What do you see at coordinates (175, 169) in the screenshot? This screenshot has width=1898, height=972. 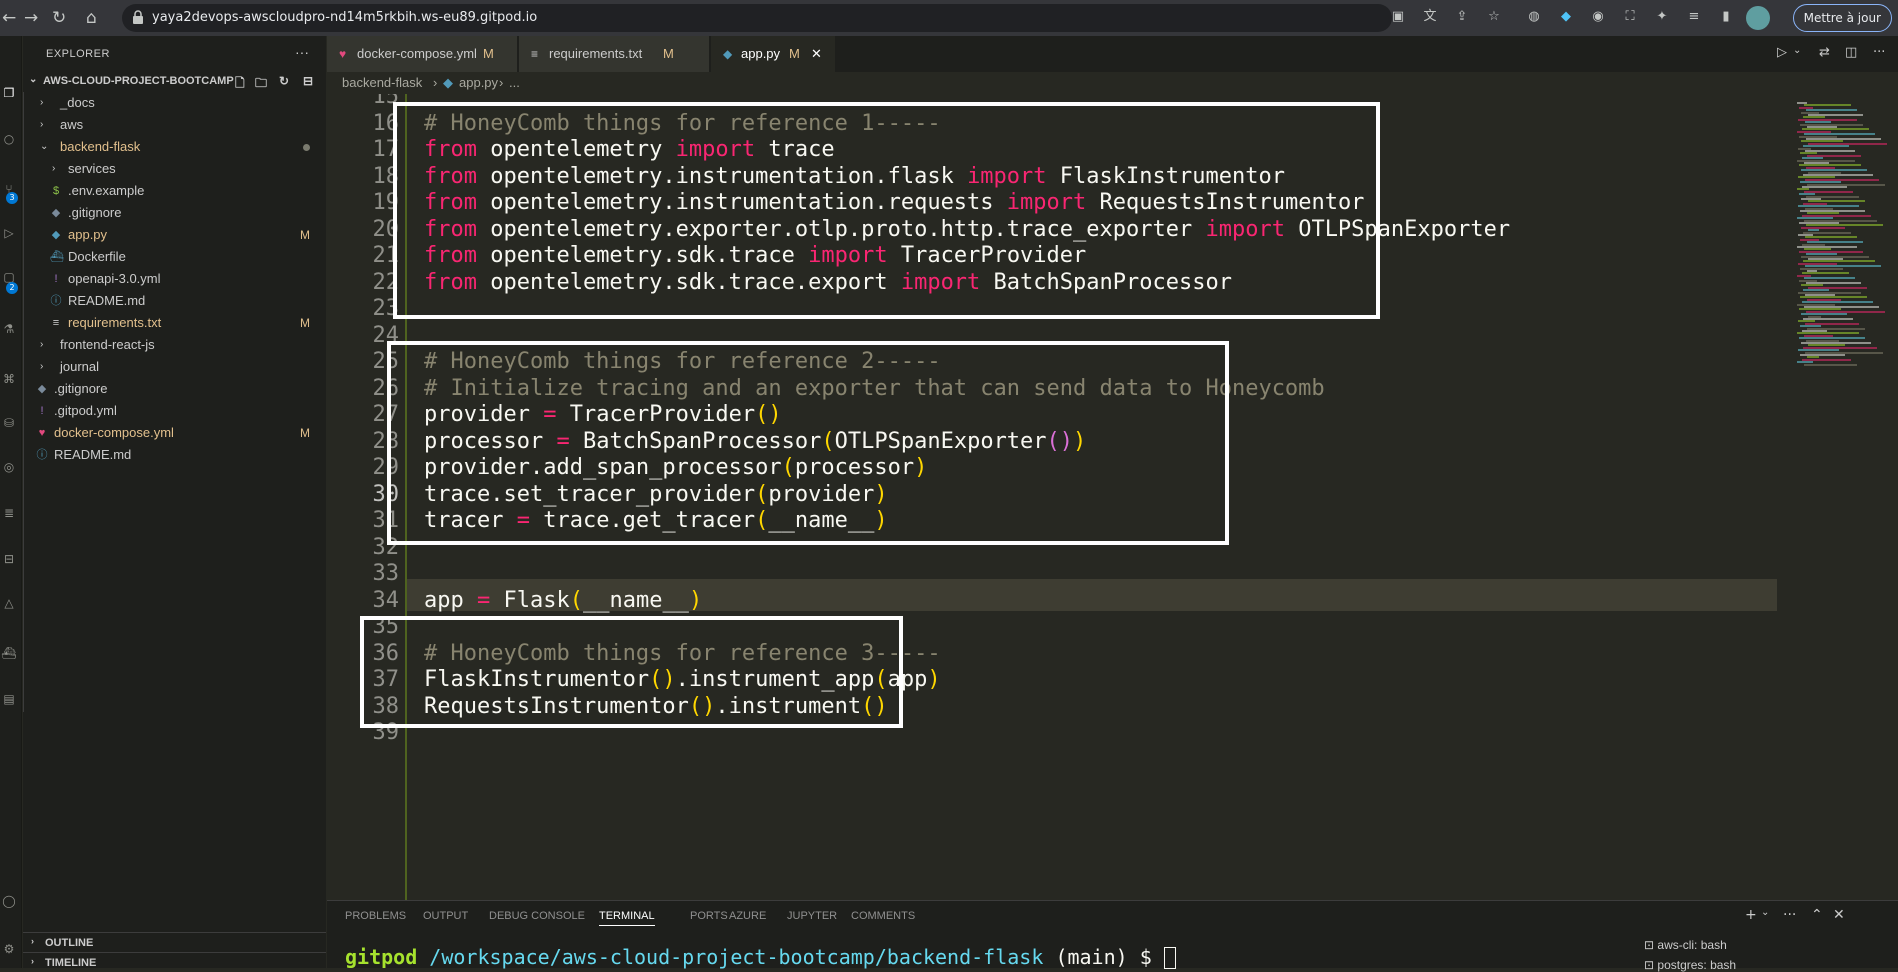 I see `tree-item-services: › services` at bounding box center [175, 169].